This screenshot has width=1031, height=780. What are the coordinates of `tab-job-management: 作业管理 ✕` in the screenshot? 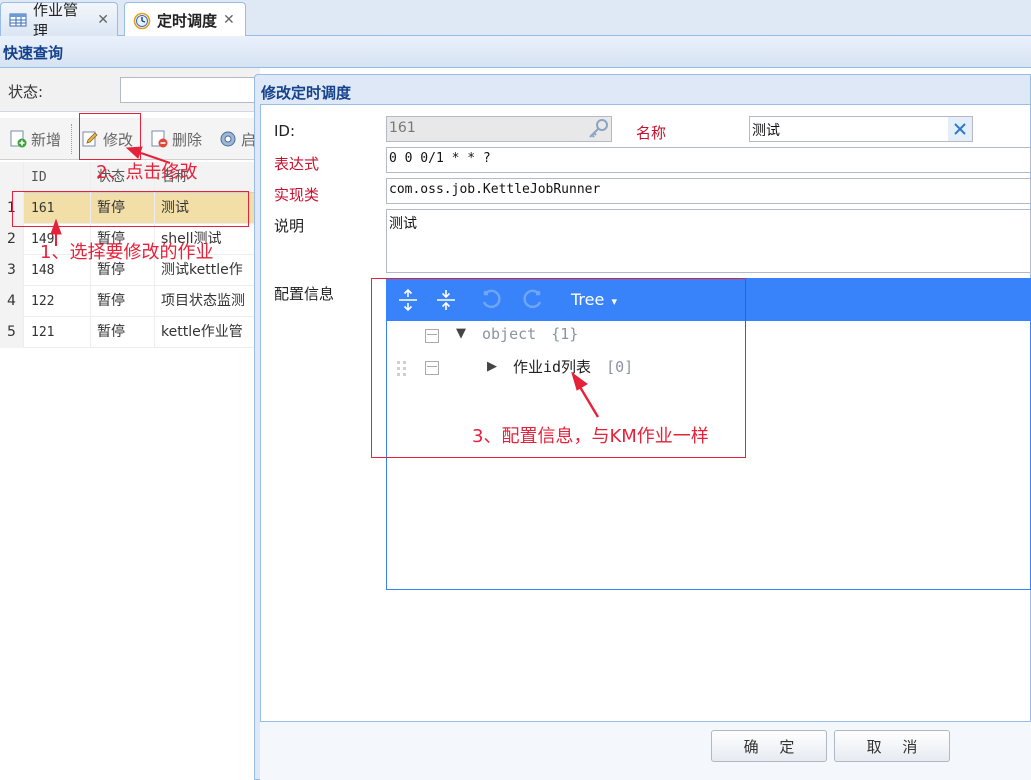 It's located at (59, 20).